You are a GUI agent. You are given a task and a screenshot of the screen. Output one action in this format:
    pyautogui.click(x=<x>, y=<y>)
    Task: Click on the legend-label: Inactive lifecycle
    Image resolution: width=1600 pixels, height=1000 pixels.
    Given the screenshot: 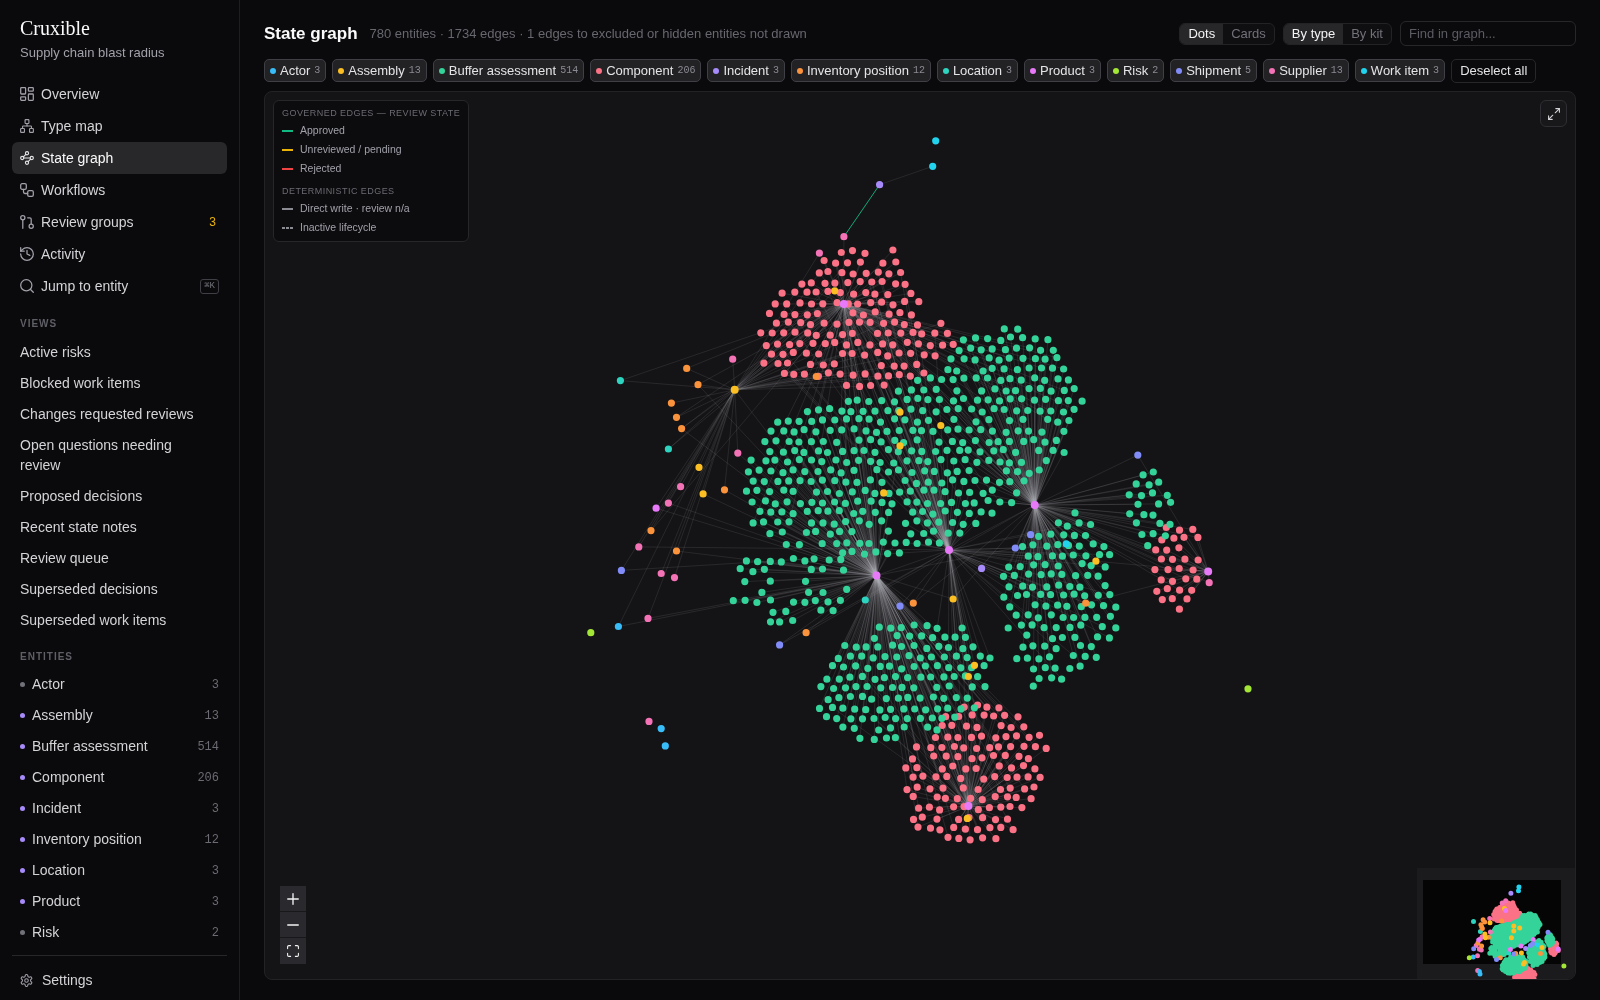 What is the action you would take?
    pyautogui.click(x=338, y=227)
    